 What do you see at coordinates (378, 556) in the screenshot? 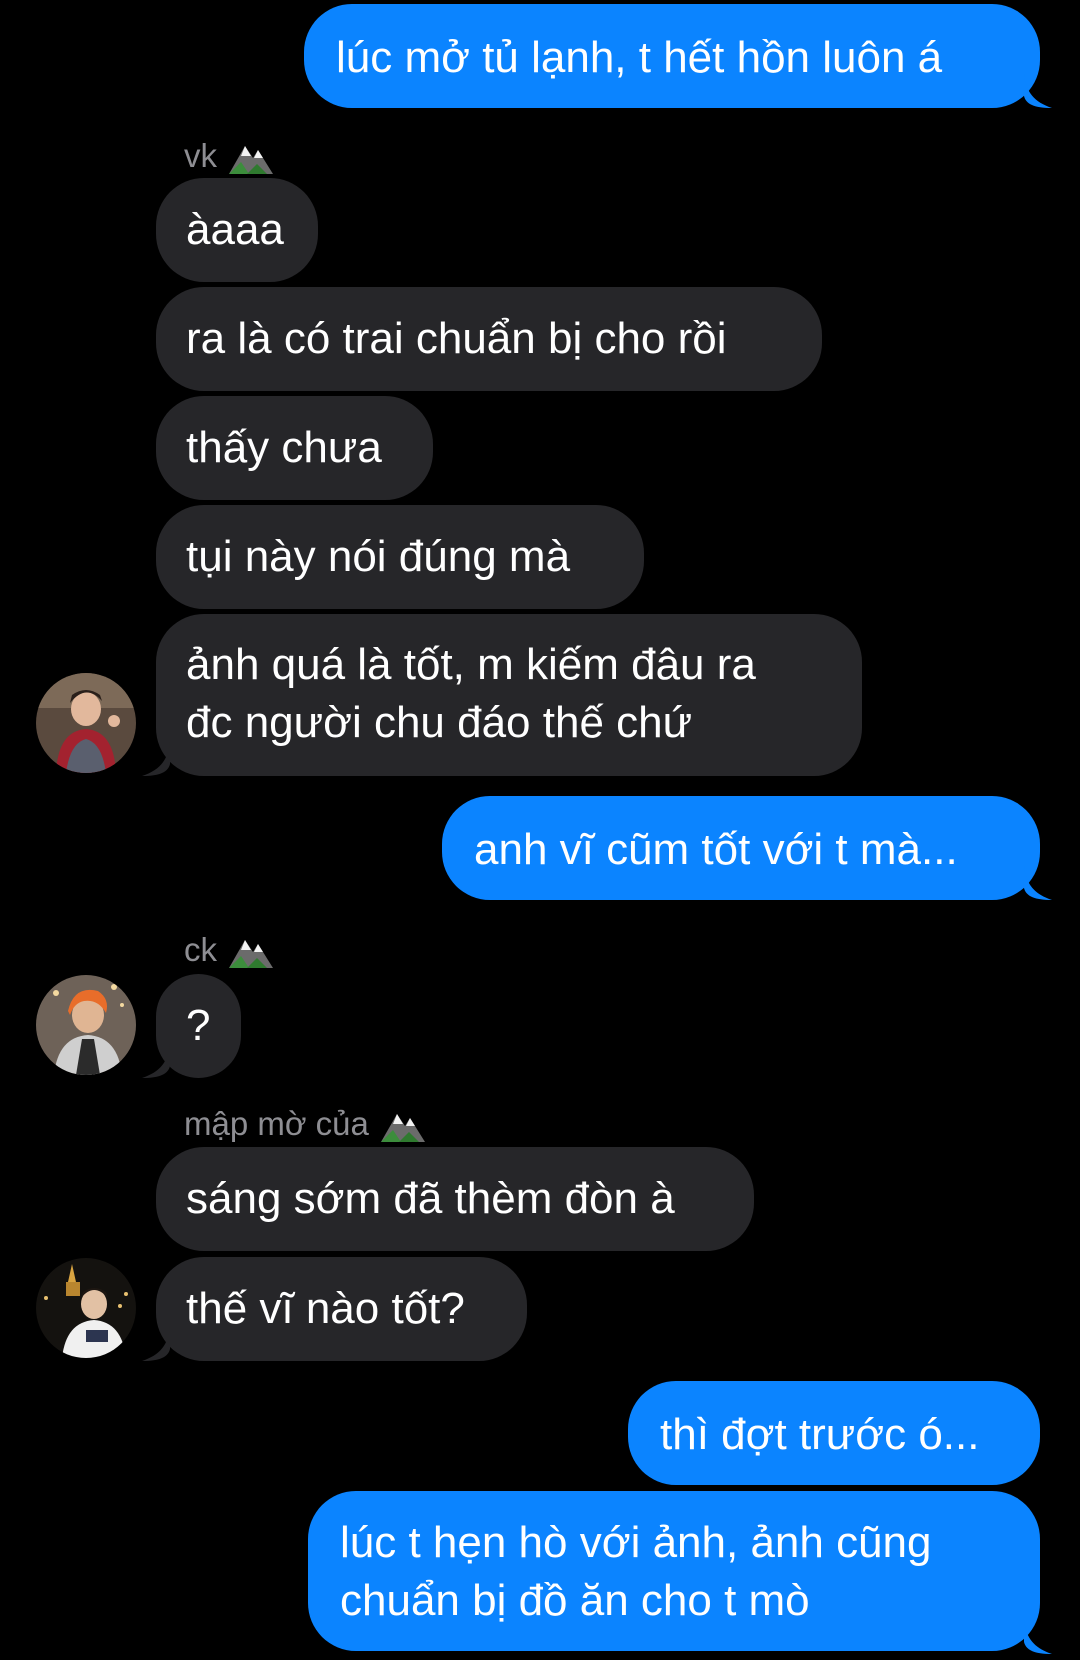
I see `message-text: tụi này nói đúng mà` at bounding box center [378, 556].